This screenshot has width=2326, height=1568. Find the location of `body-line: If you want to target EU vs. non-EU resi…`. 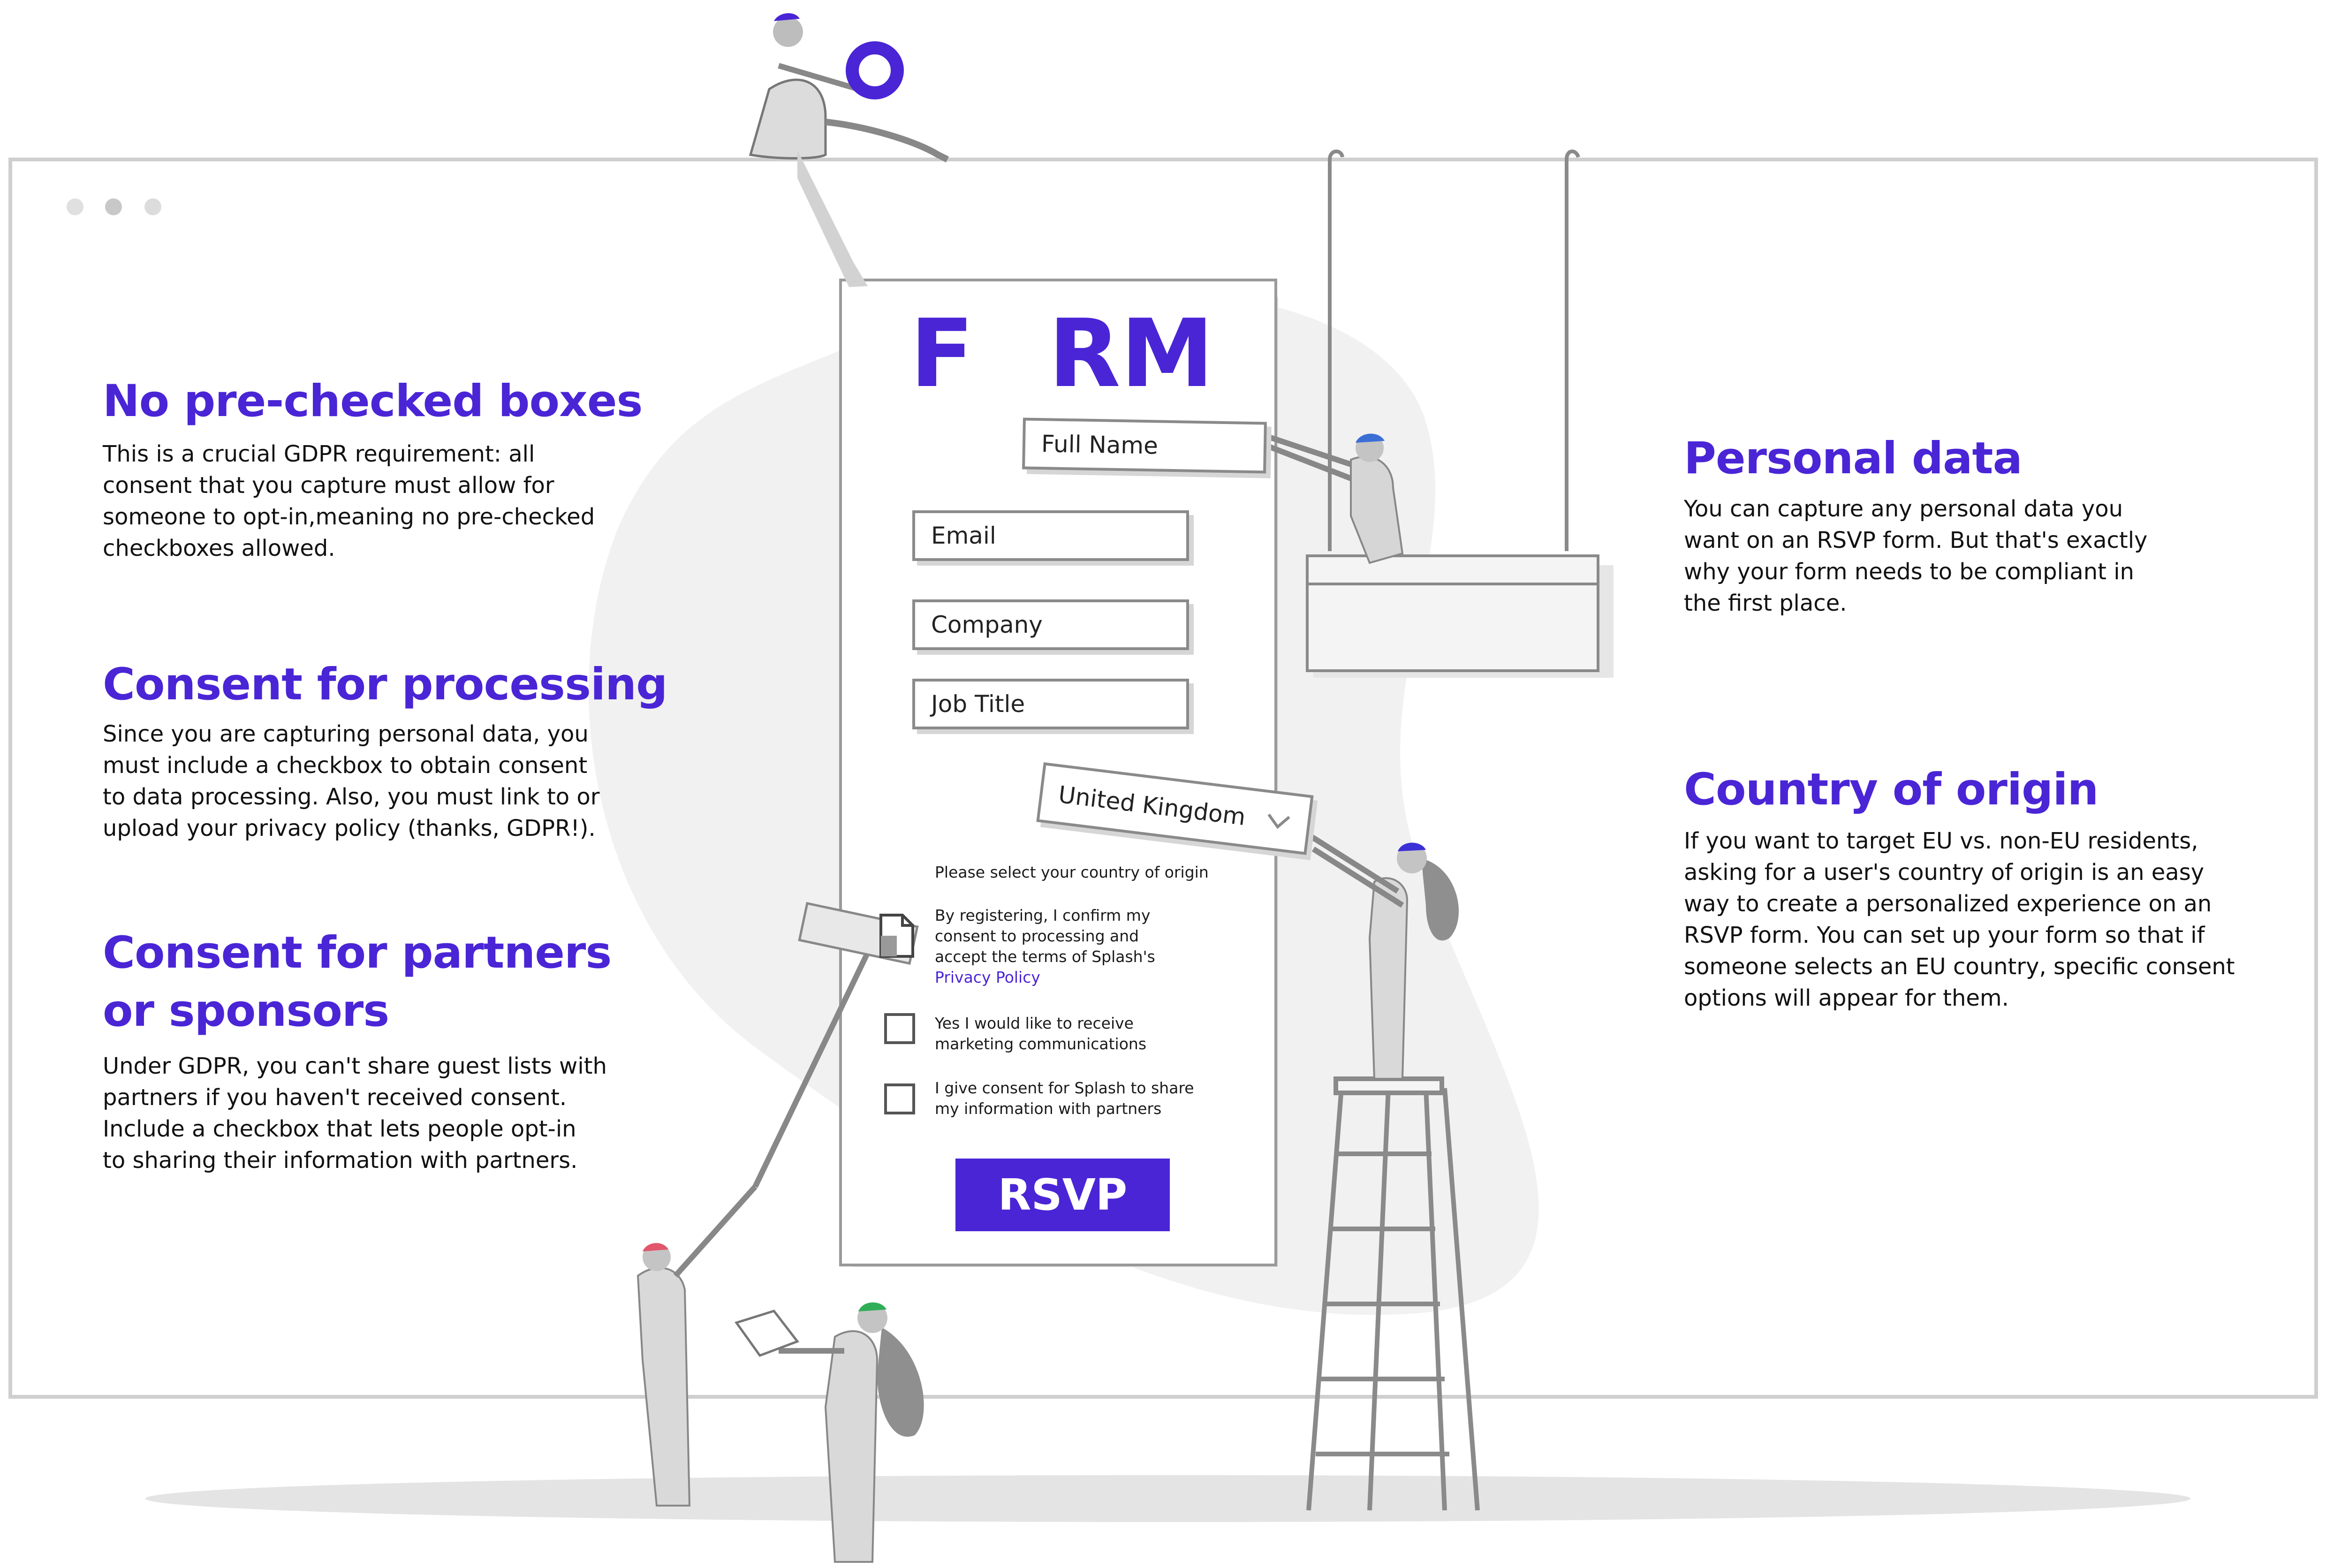

body-line: If you want to target EU vs. non-EU resi… is located at coordinates (1941, 841).